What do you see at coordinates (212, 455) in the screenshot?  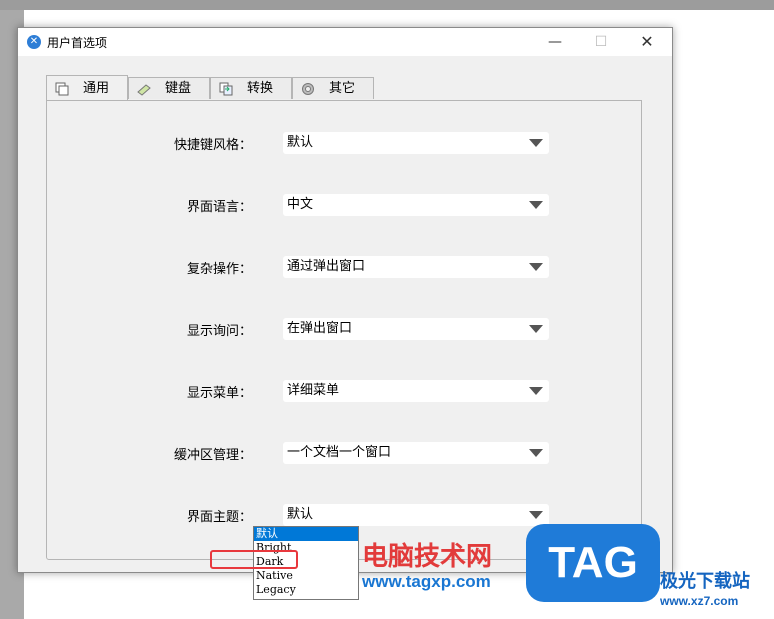 I see `buffer-management-label: 缓冲区管理：` at bounding box center [212, 455].